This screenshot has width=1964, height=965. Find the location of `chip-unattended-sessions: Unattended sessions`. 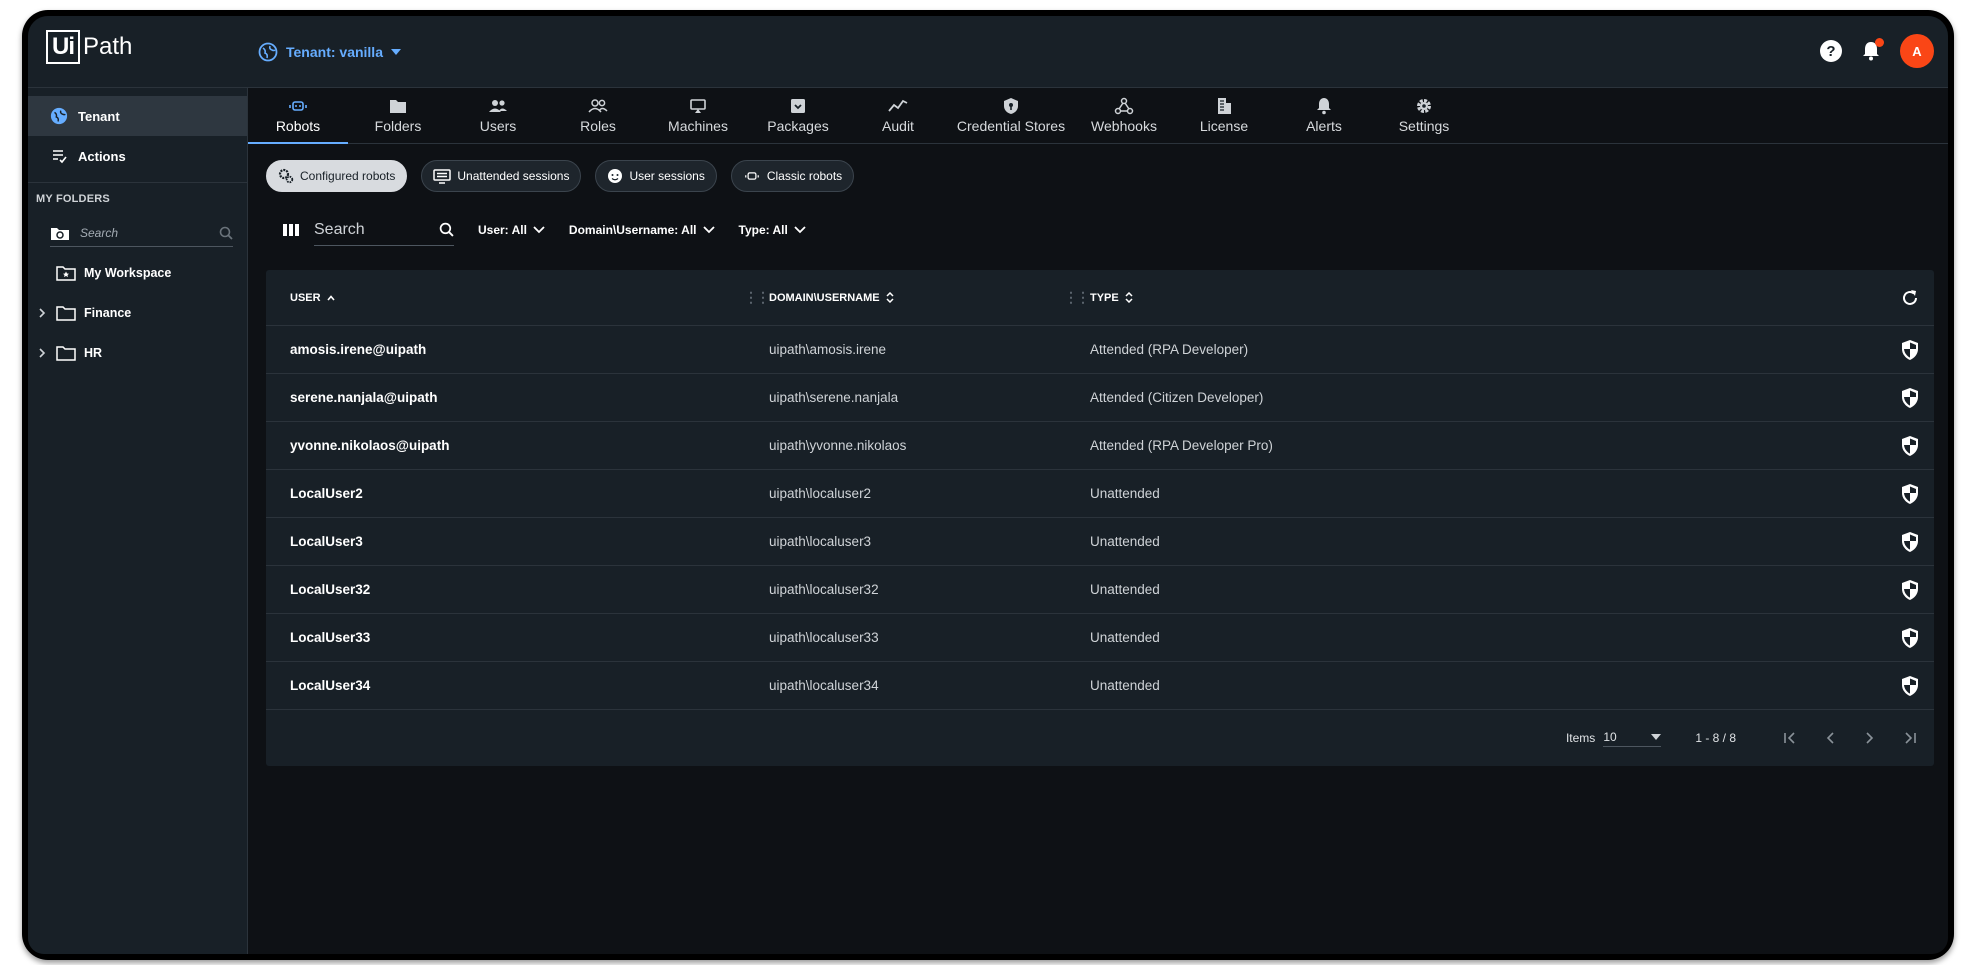

chip-unattended-sessions: Unattended sessions is located at coordinates (501, 176).